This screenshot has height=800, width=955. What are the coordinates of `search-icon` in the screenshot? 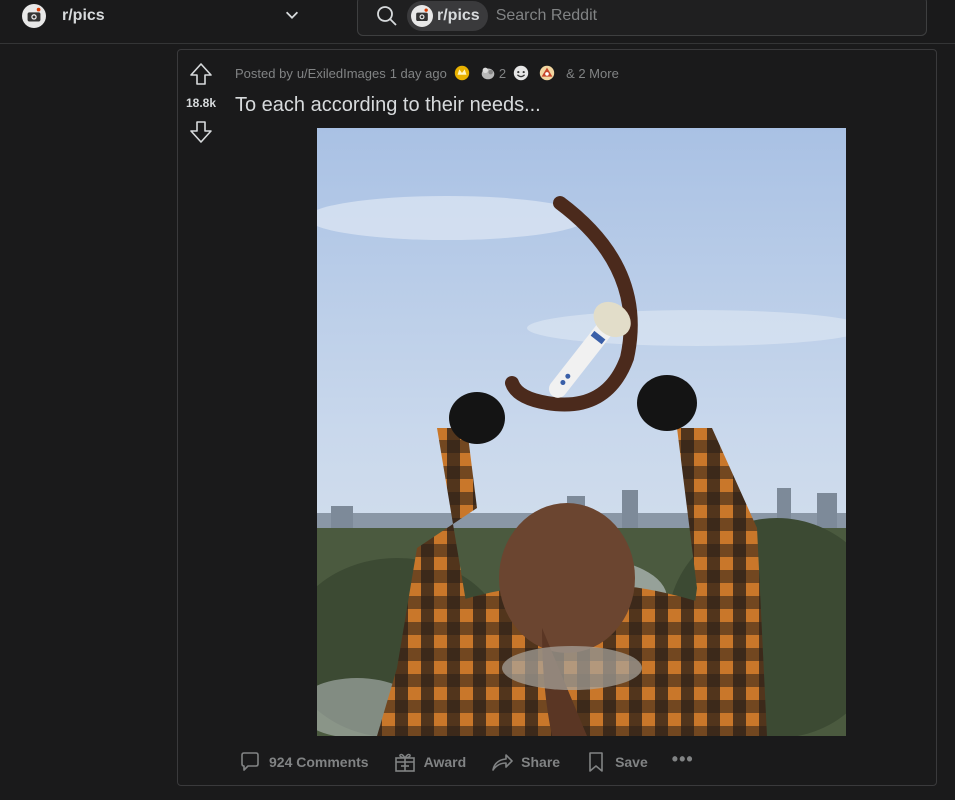 It's located at (387, 16).